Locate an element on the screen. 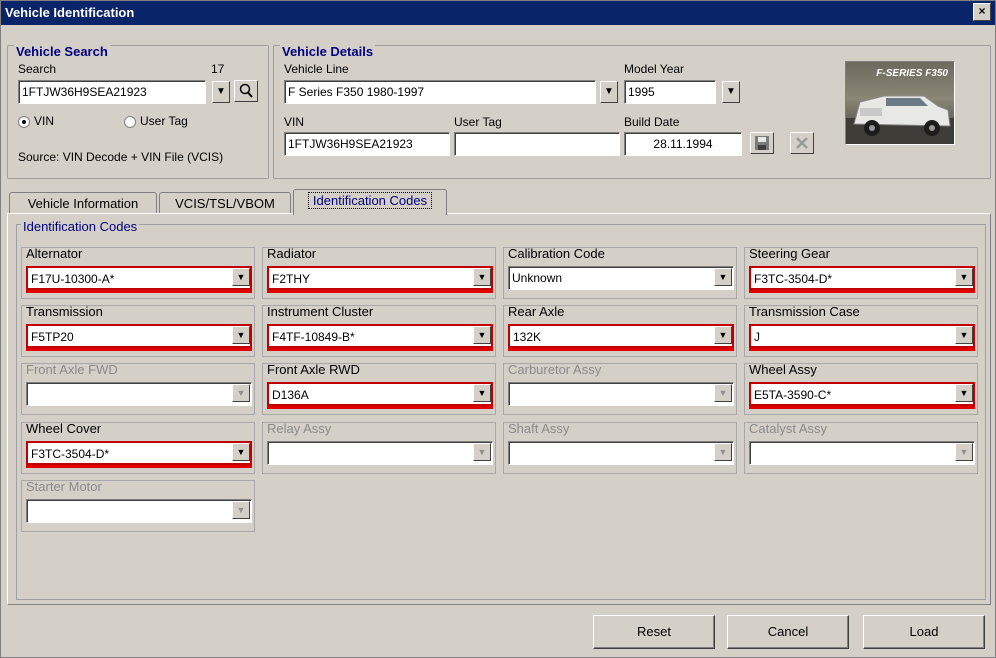 The height and width of the screenshot is (658, 996). vin-label: VIN is located at coordinates (294, 122).